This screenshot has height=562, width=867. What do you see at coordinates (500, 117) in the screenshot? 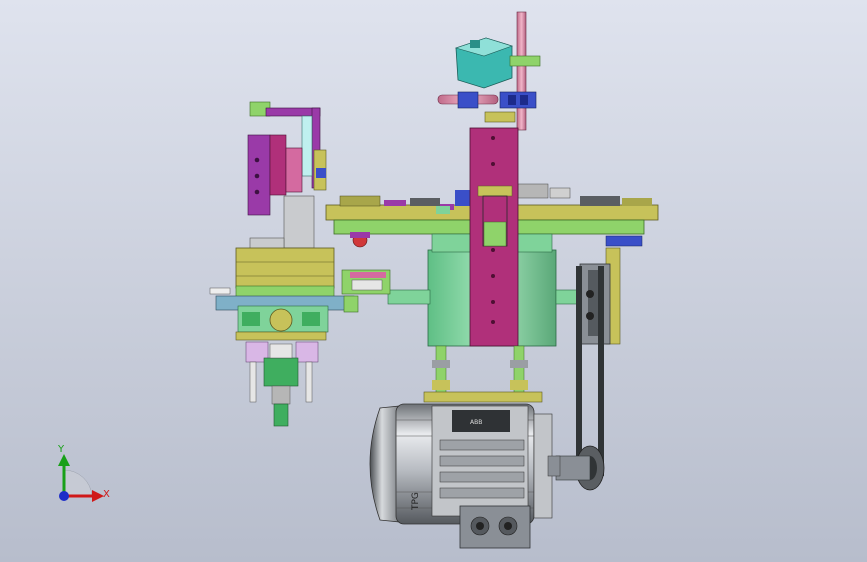
I see `olive-bracket` at bounding box center [500, 117].